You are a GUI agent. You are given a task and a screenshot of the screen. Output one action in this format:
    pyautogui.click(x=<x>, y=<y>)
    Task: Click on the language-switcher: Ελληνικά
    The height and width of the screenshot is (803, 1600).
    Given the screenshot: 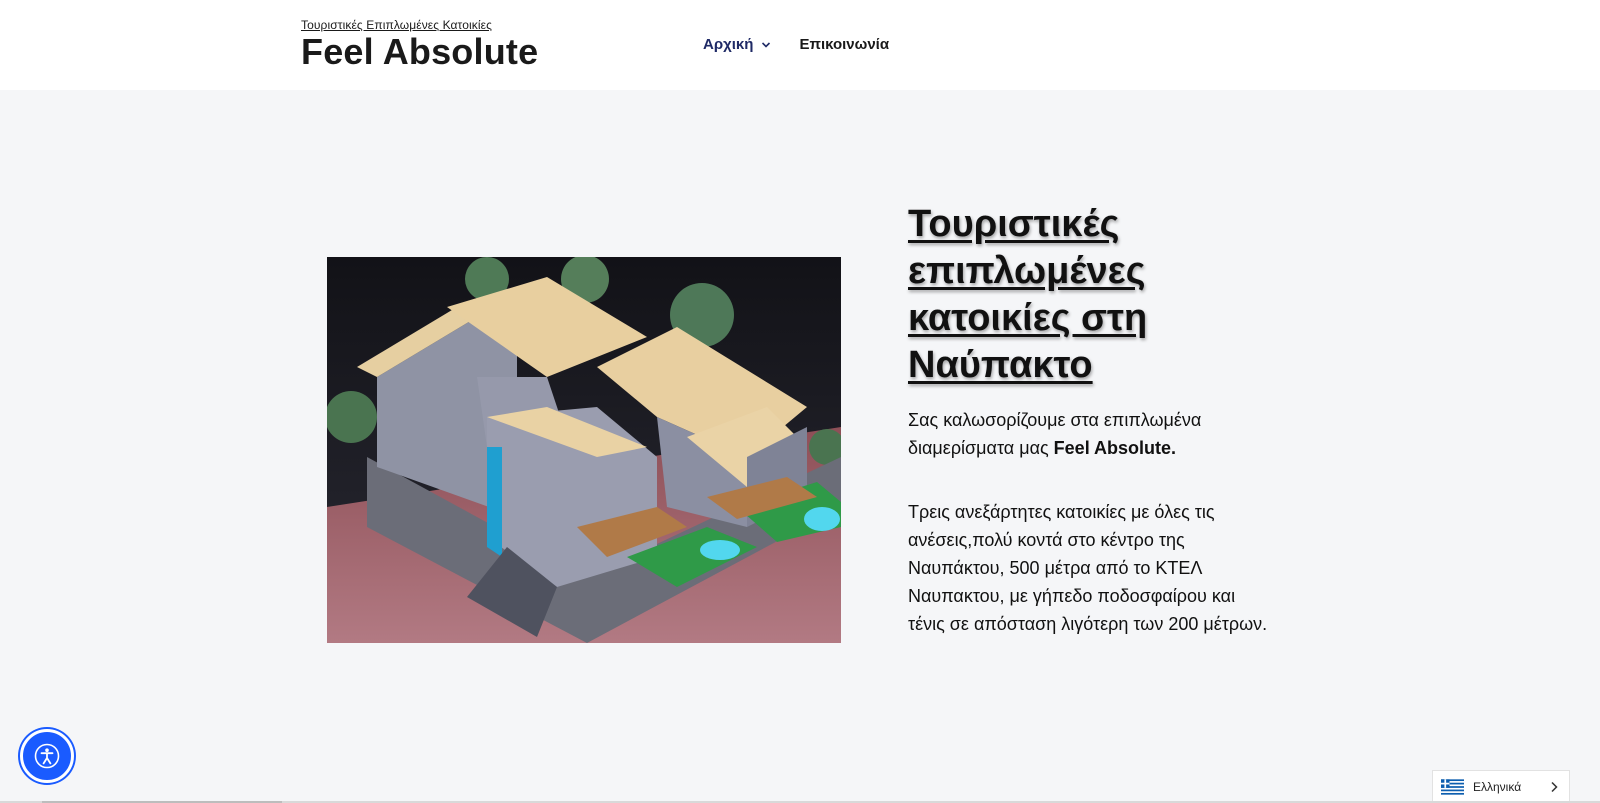 What is the action you would take?
    pyautogui.click(x=1501, y=786)
    